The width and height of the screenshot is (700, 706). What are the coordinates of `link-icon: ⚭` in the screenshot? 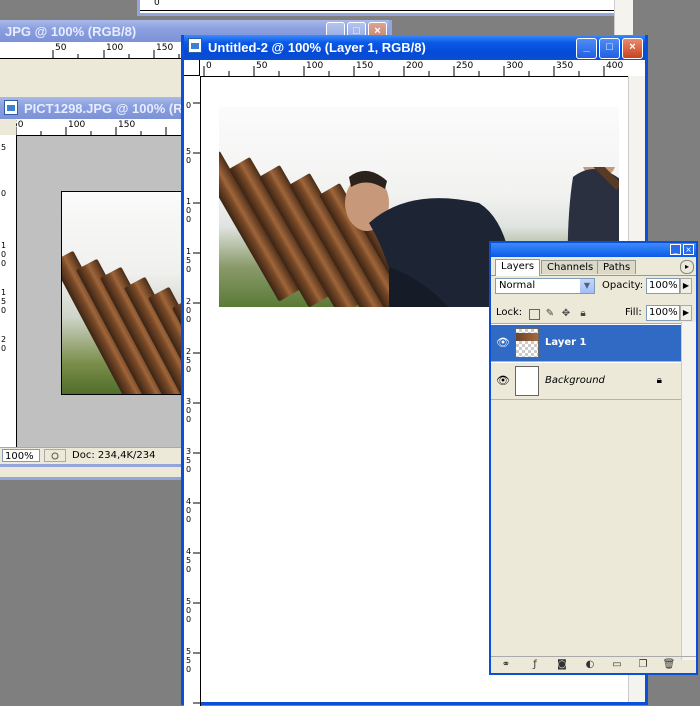 It's located at (506, 665).